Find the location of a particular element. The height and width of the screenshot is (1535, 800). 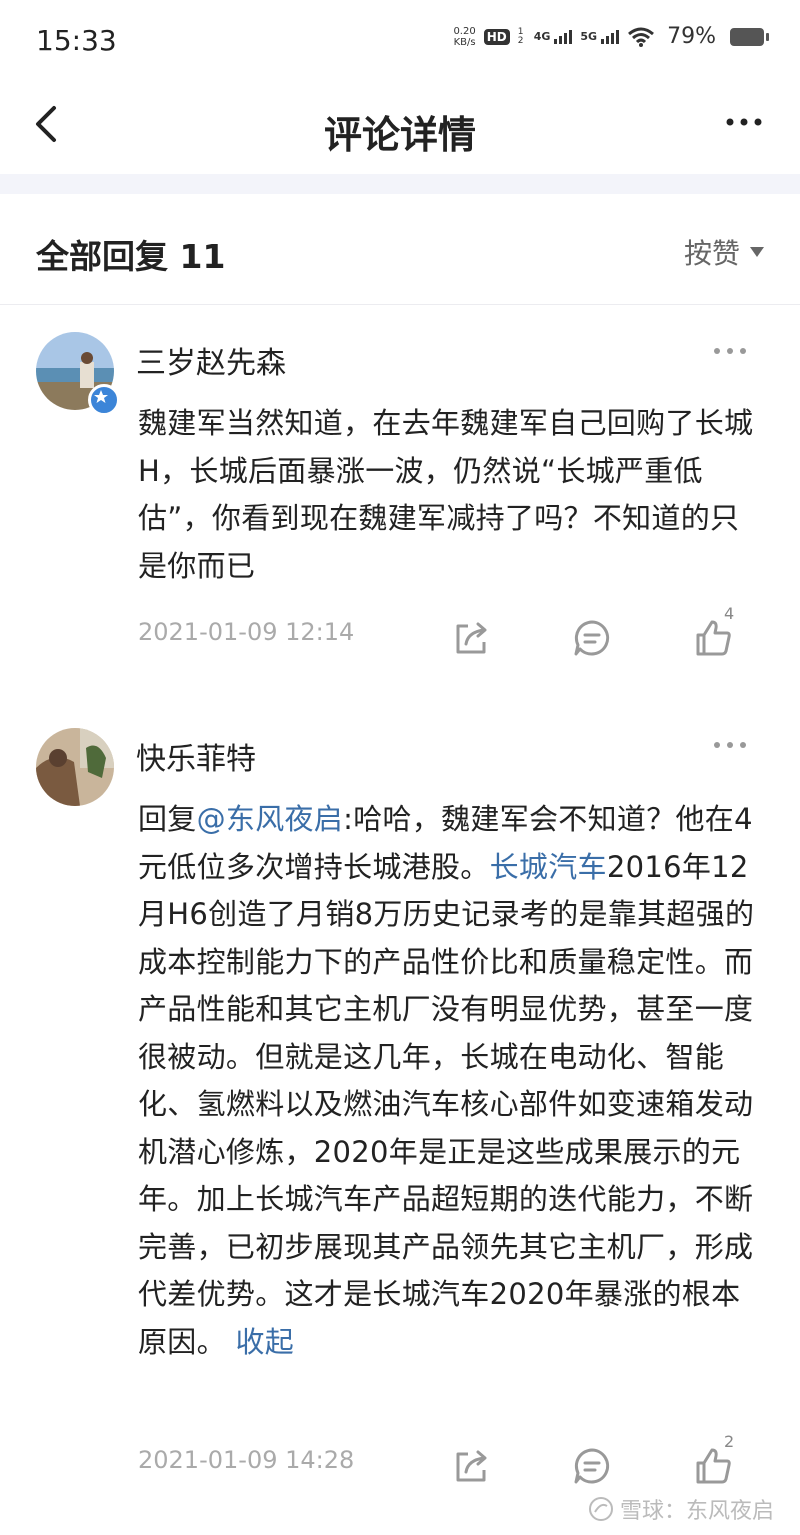

divider-band is located at coordinates (400, 184).